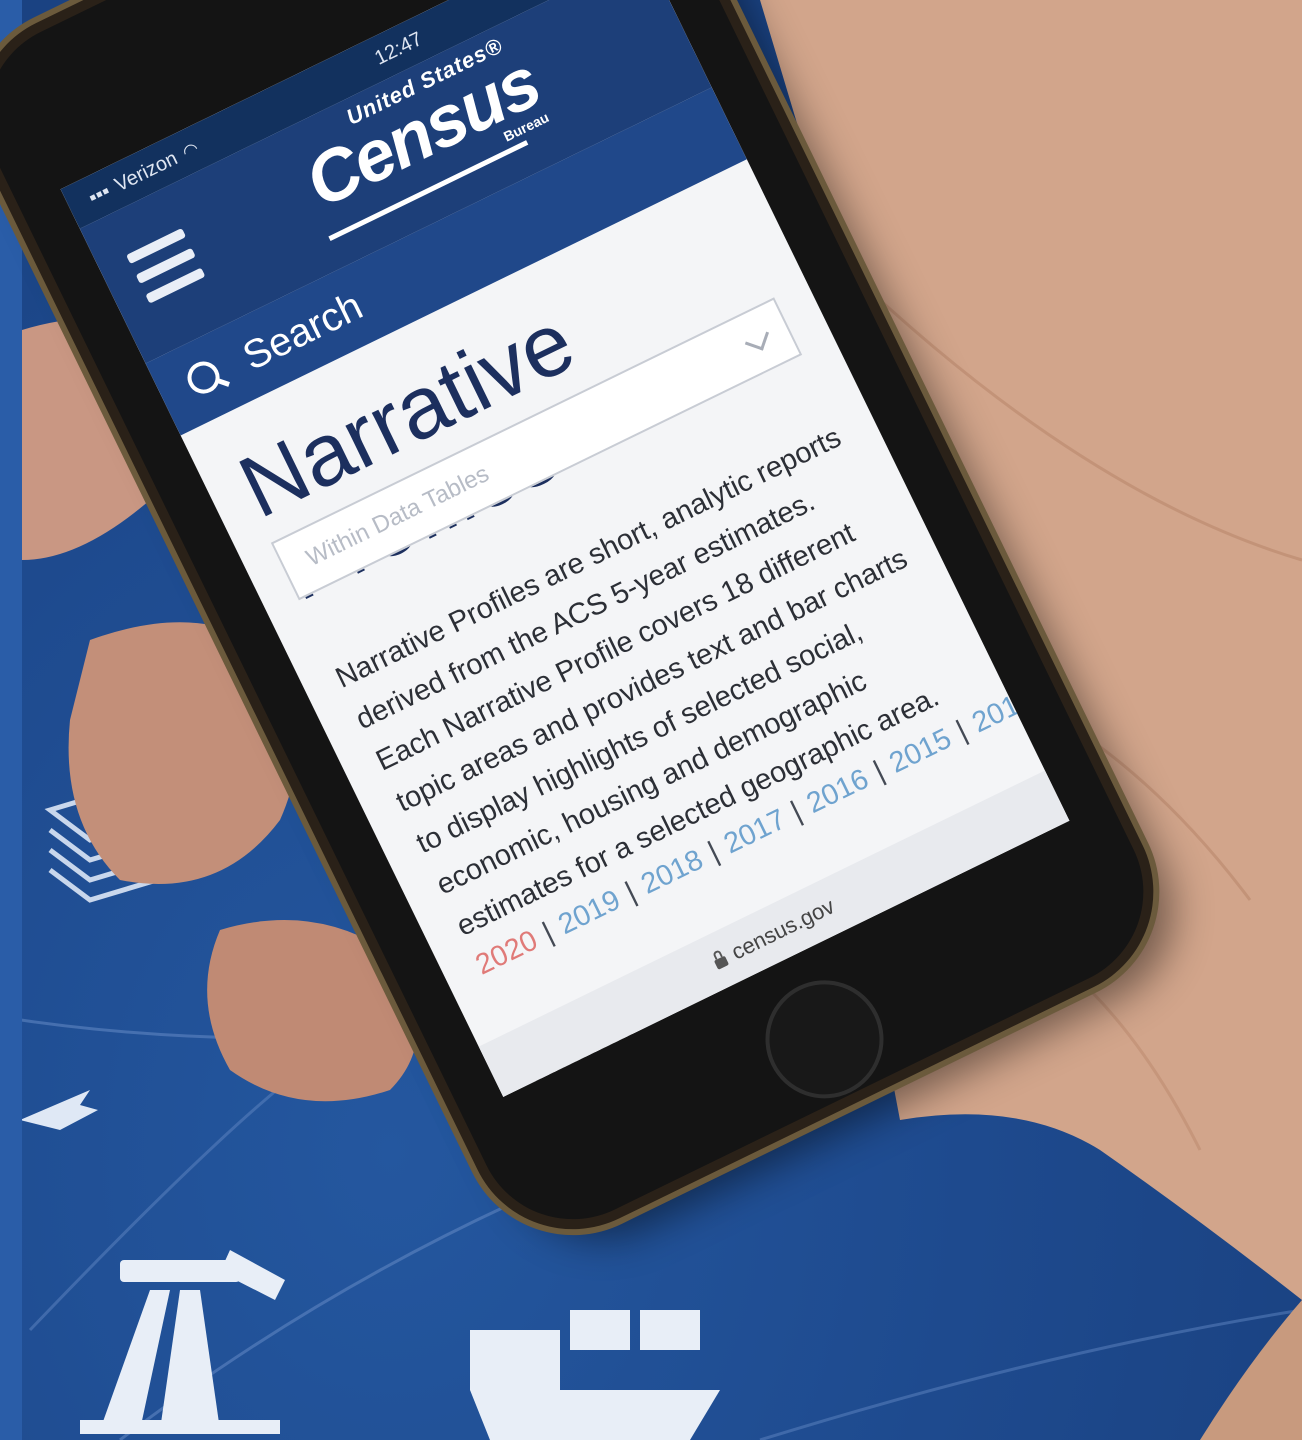 The width and height of the screenshot is (1302, 1440). Describe the element at coordinates (206, 378) in the screenshot. I see `search-icon` at that location.